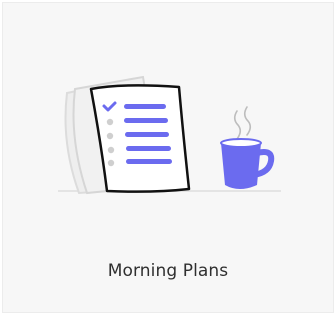 The height and width of the screenshot is (315, 336). Describe the element at coordinates (168, 271) in the screenshot. I see `card-title: Morning Plans` at that location.